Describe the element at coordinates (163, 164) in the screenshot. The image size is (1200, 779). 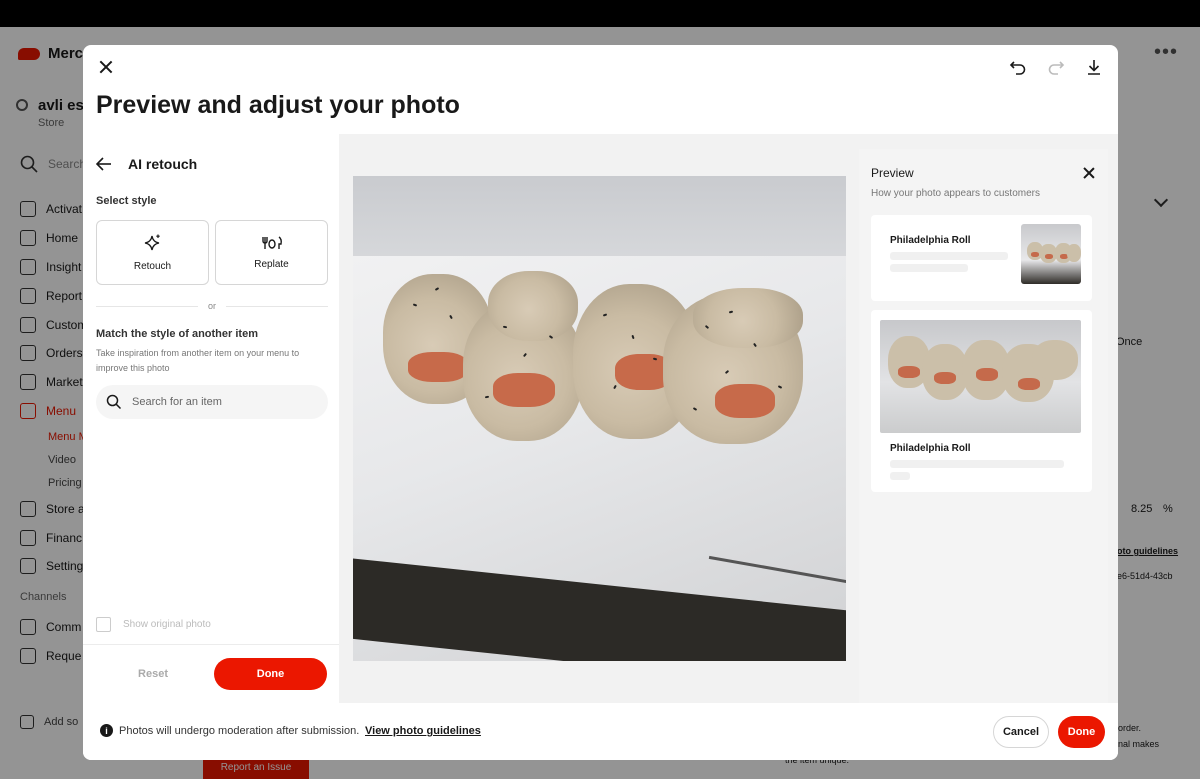
I see `panel-heading: AI retouch` at that location.